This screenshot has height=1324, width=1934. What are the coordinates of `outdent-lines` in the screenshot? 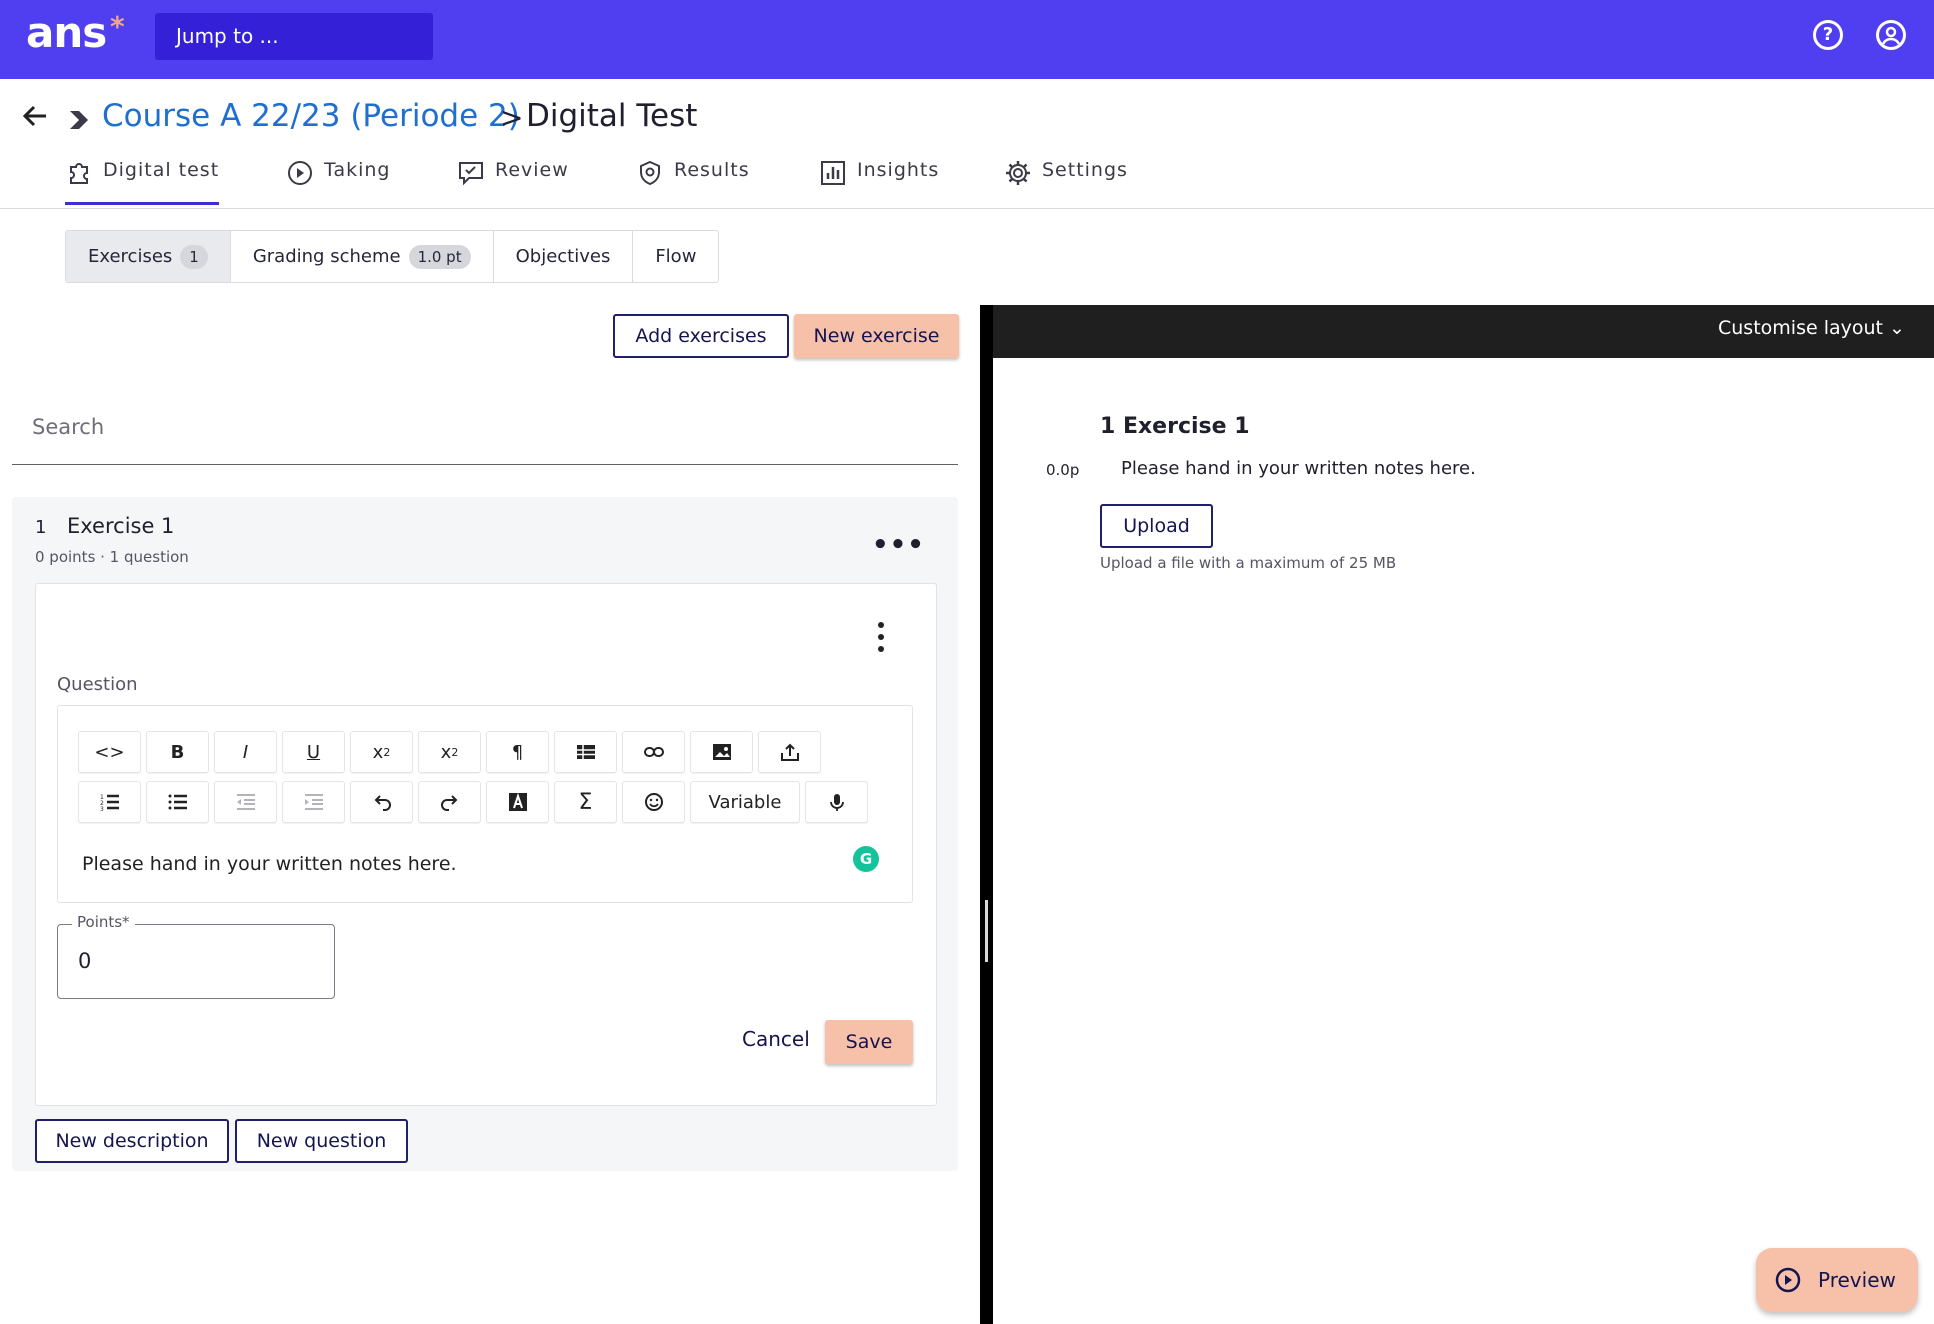 It's located at (245, 802).